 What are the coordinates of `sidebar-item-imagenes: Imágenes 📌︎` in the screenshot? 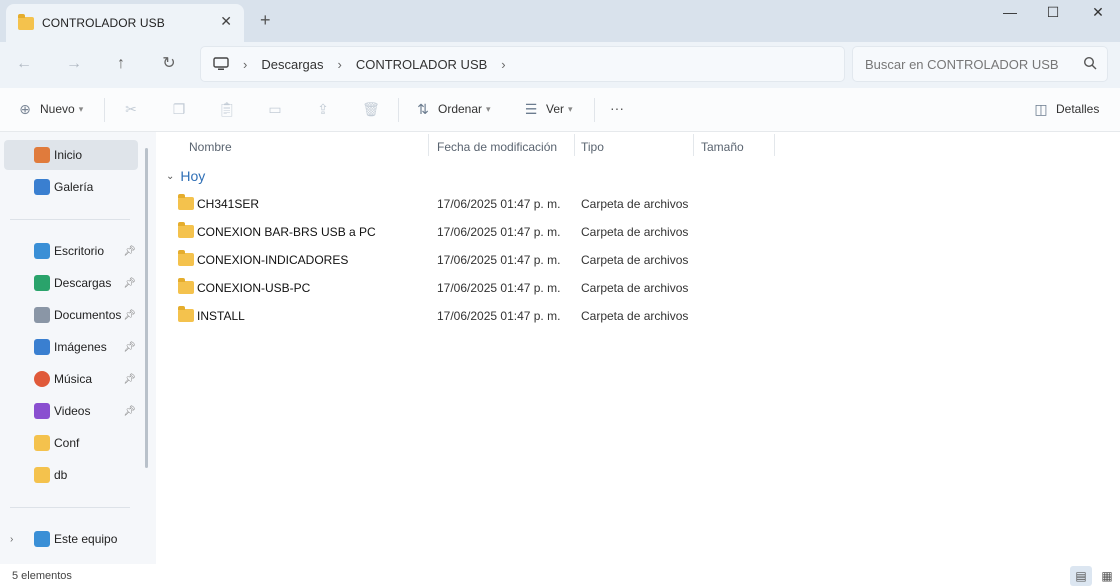 It's located at (71, 347).